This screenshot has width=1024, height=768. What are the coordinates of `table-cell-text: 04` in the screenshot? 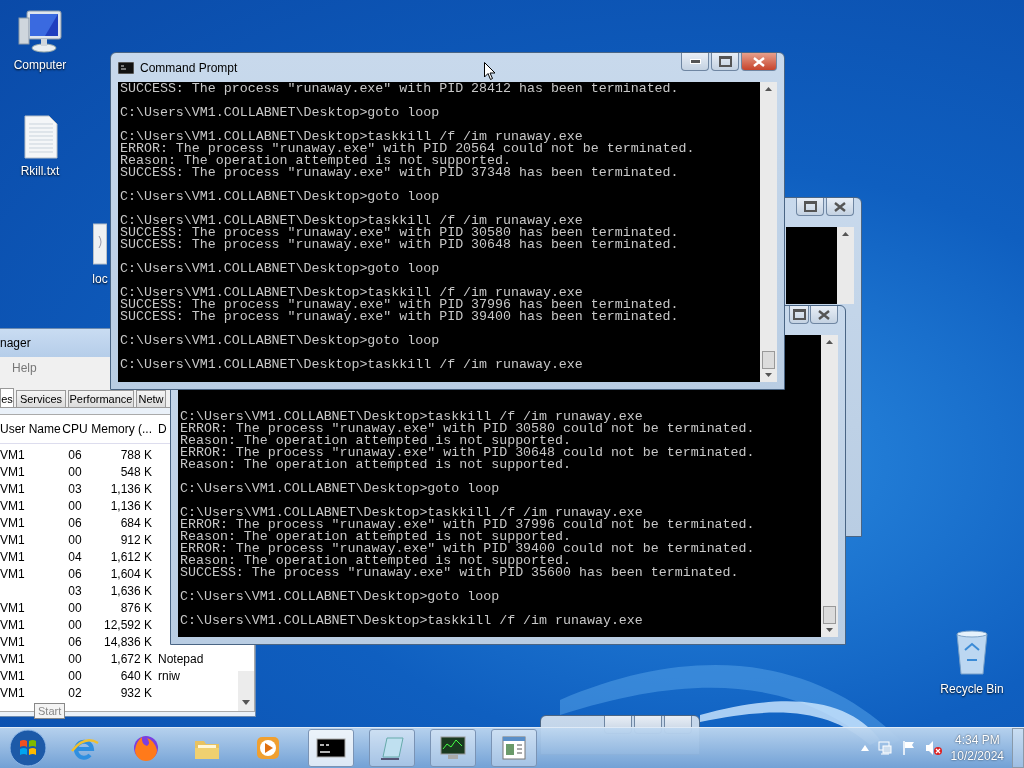 It's located at (75, 556).